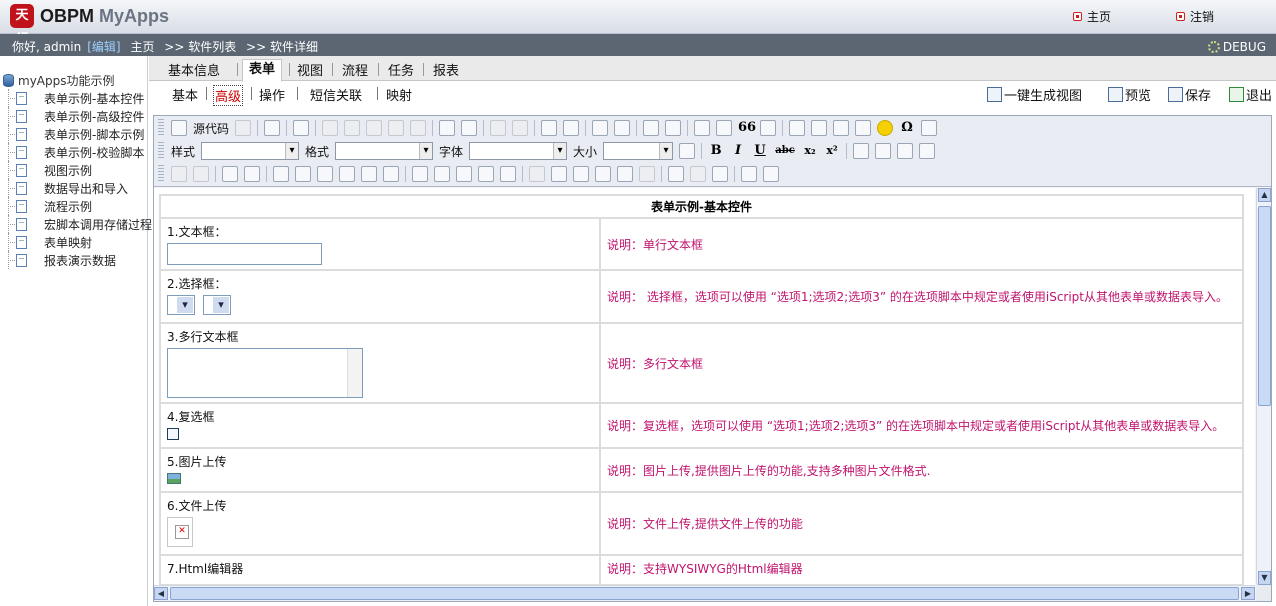 This screenshot has height=606, width=1276. I want to click on blockquote-icon: 66, so click(747, 128).